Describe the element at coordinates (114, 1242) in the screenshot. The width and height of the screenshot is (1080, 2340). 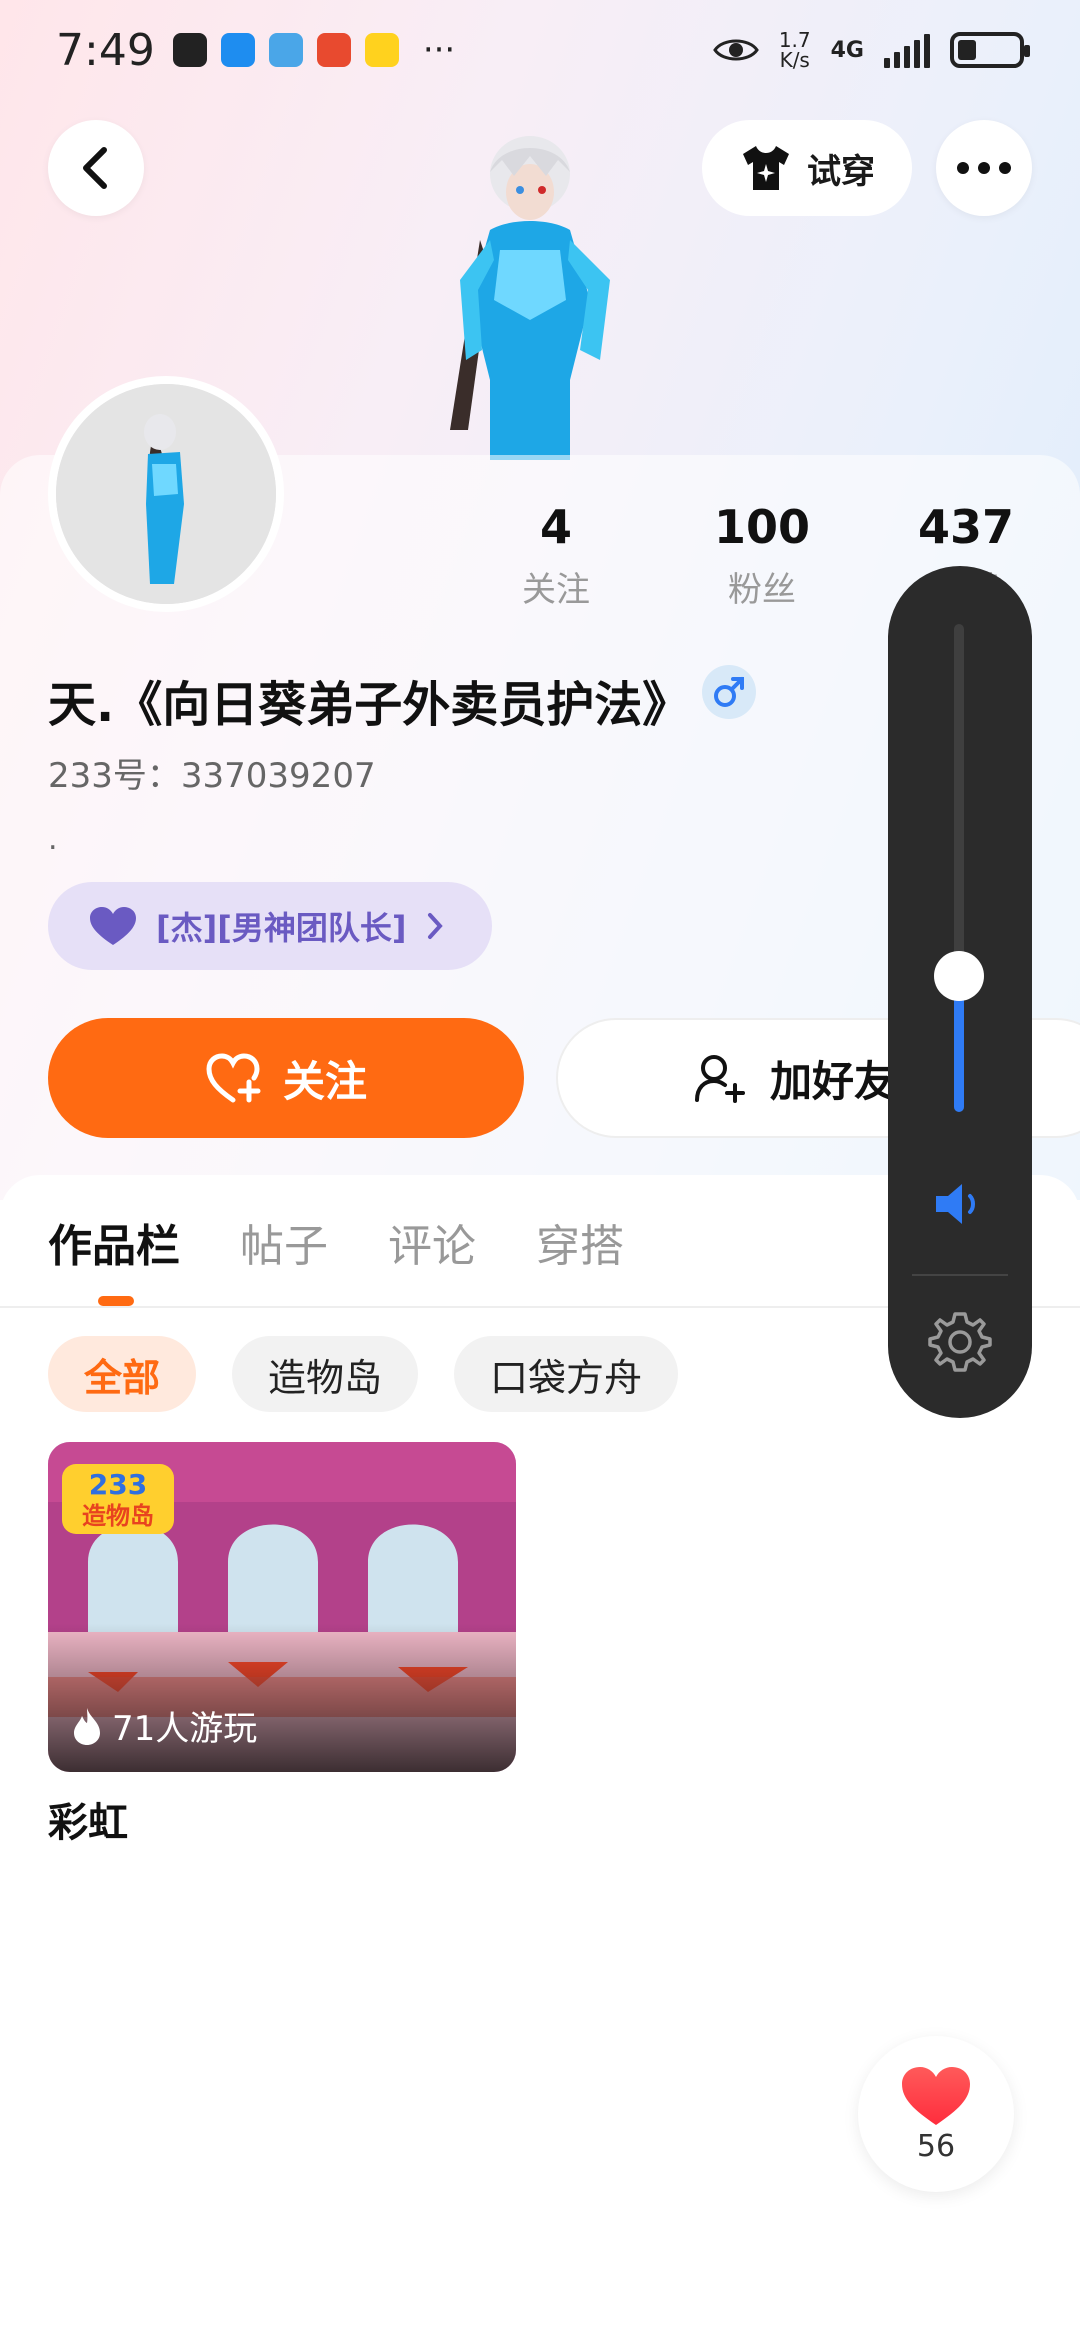
I see `tab-works: 作品栏` at that location.